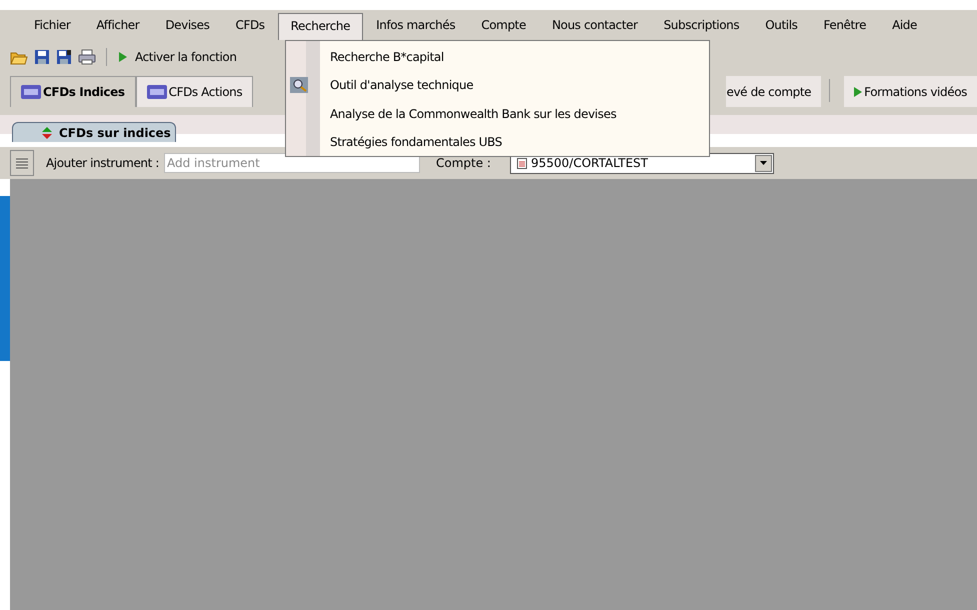 The height and width of the screenshot is (610, 977). Describe the element at coordinates (195, 91) in the screenshot. I see `tab: CFDs Actions` at that location.